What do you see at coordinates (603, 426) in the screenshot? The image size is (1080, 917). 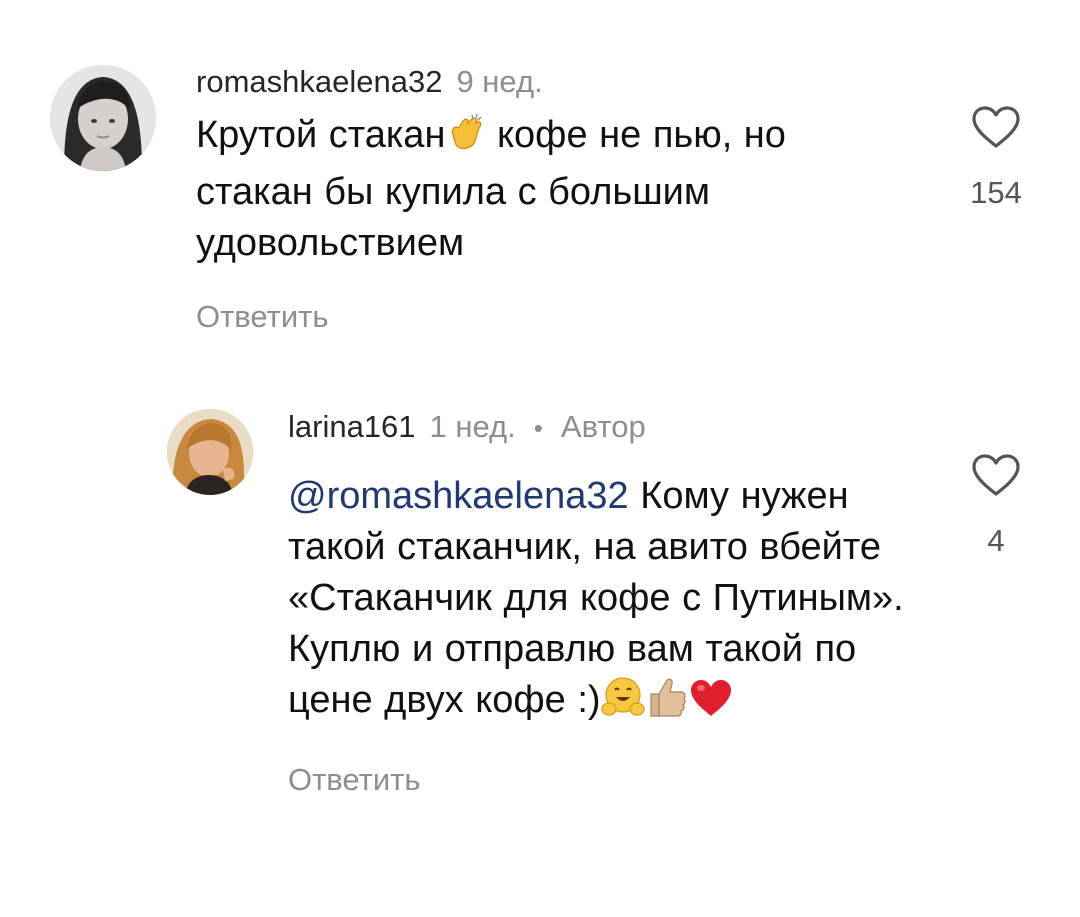 I see `author-badge: Автор` at bounding box center [603, 426].